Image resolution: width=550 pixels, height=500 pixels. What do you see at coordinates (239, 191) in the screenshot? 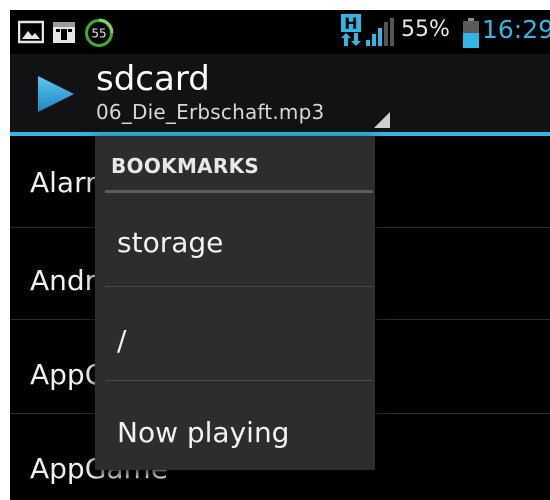
I see `menu-header-divider` at bounding box center [239, 191].